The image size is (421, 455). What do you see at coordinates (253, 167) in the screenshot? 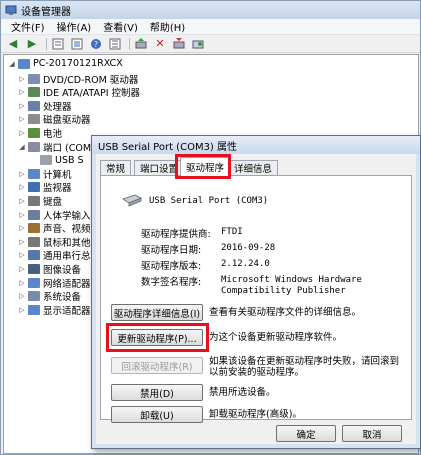
I see `tab-details: 详细信息` at bounding box center [253, 167].